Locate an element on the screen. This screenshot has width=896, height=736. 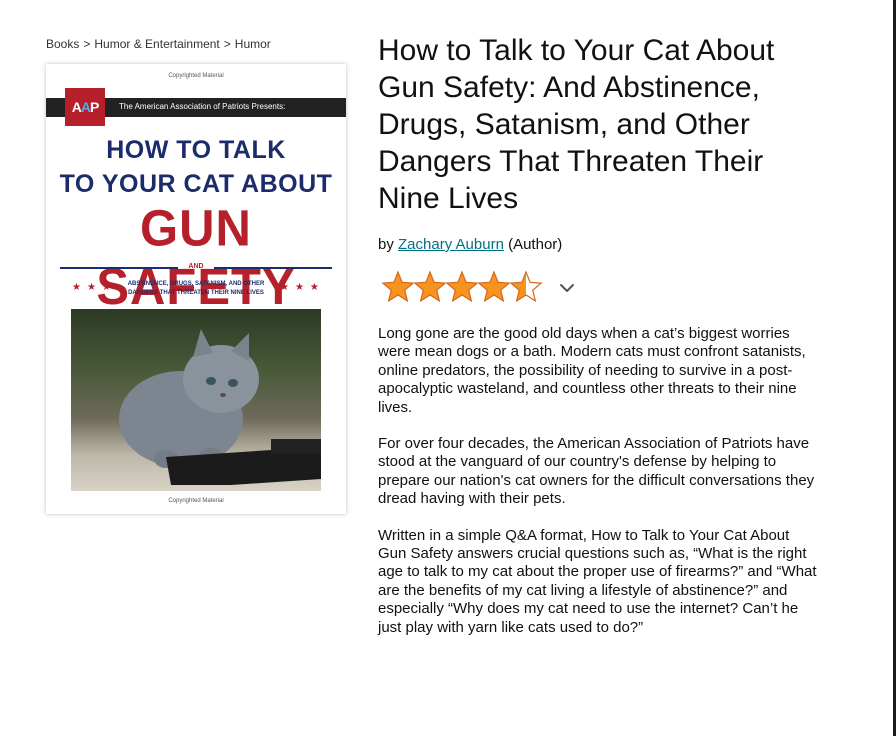
kitten-photo-illustration is located at coordinates (220, 407).